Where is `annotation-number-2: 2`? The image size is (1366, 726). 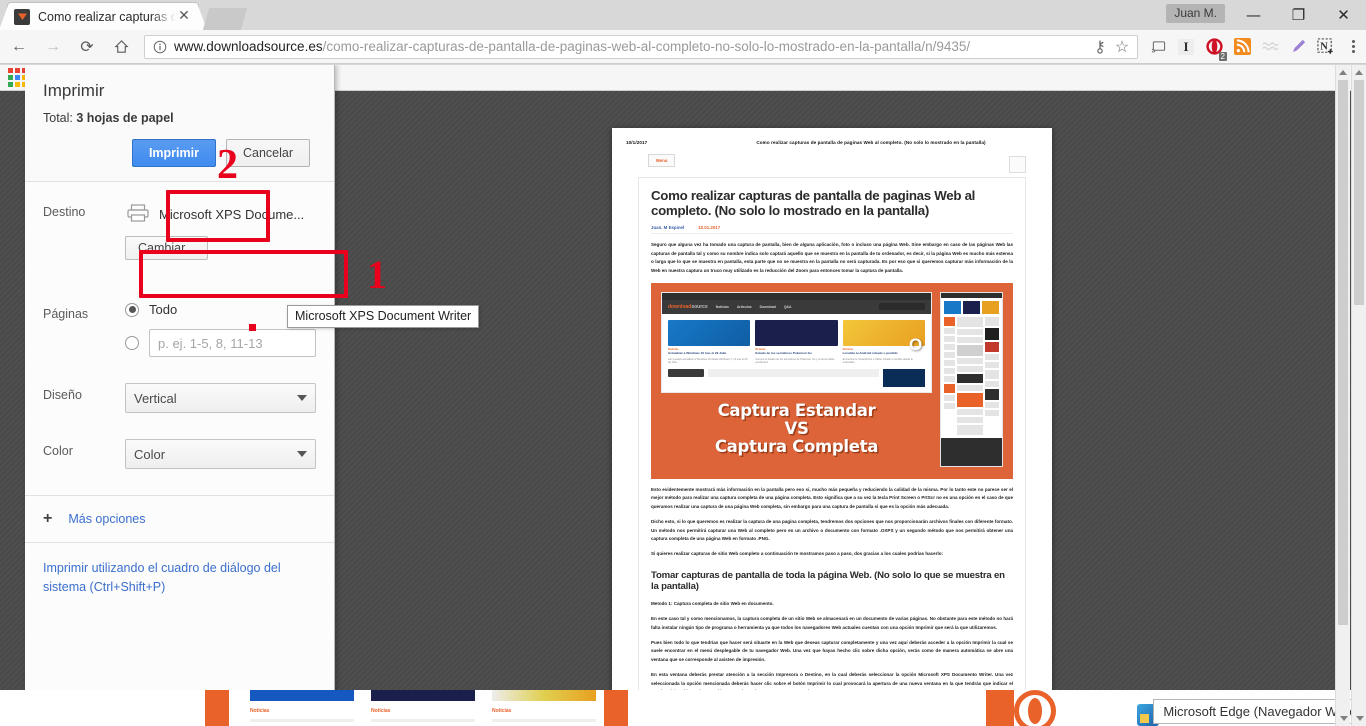 annotation-number-2: 2 is located at coordinates (227, 165).